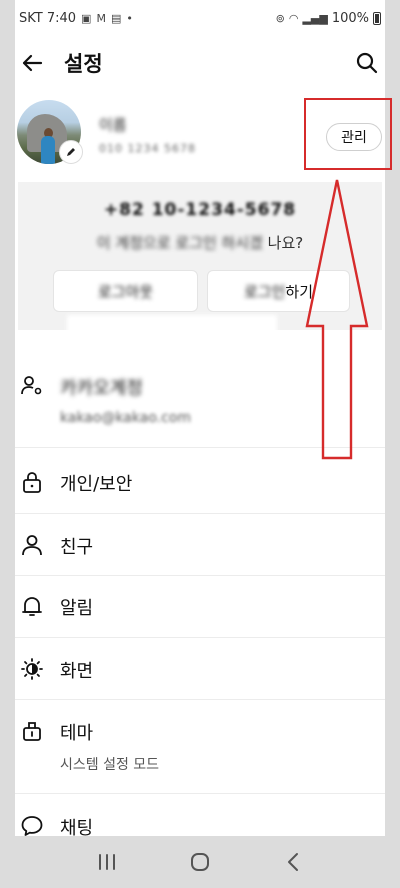  What do you see at coordinates (350, 18) in the screenshot?
I see `battery-percent: 100%` at bounding box center [350, 18].